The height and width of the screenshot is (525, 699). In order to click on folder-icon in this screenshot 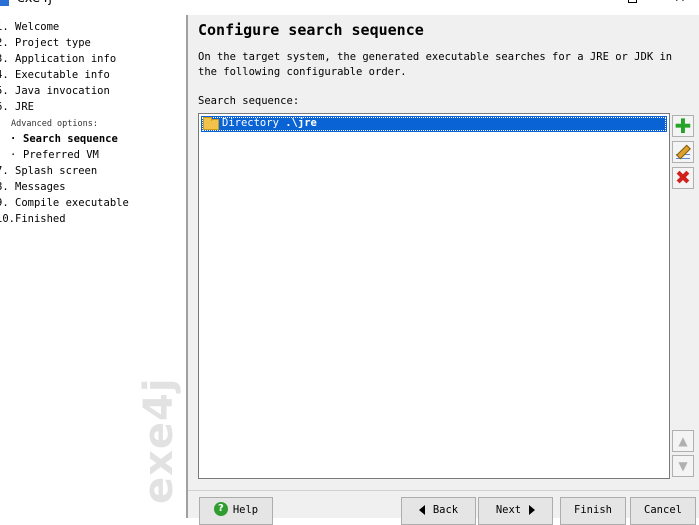, I will do `click(211, 123)`.